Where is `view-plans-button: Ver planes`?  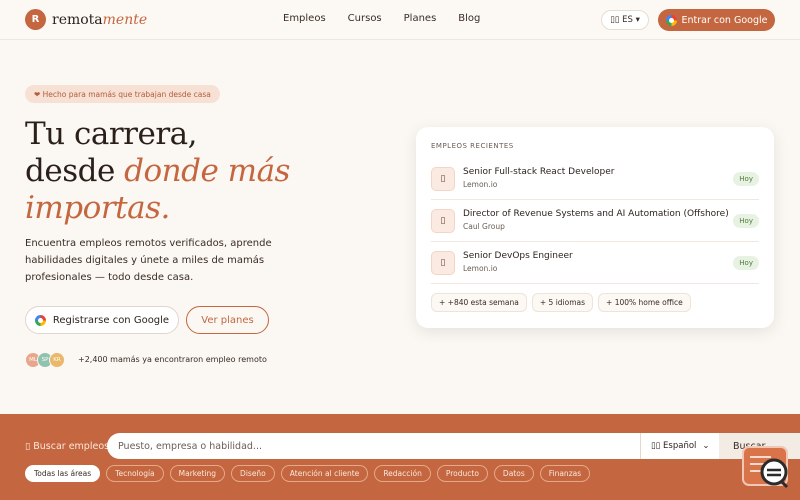 view-plans-button: Ver planes is located at coordinates (227, 320).